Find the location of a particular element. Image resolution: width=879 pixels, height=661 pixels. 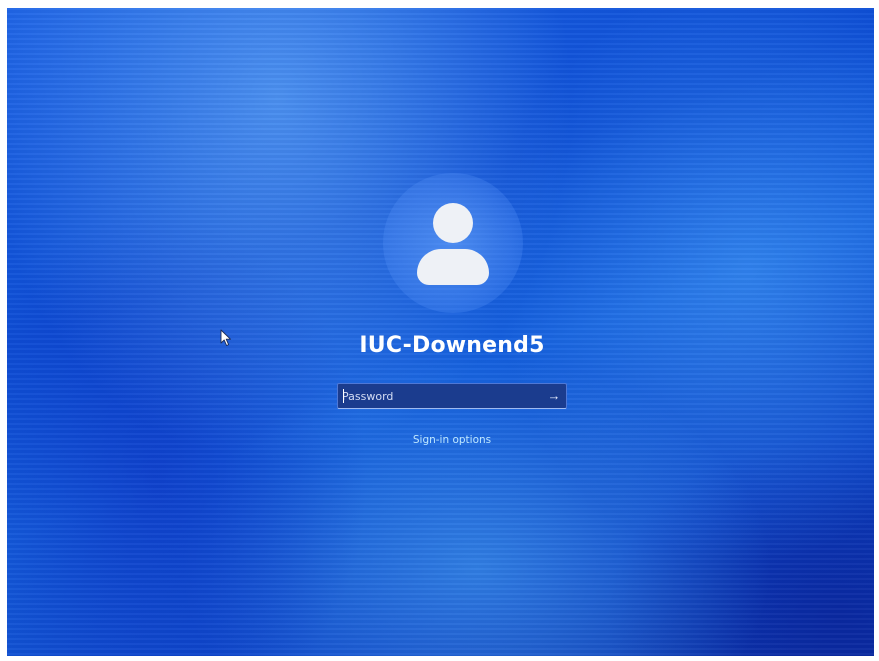

password-field-container: → is located at coordinates (452, 396).